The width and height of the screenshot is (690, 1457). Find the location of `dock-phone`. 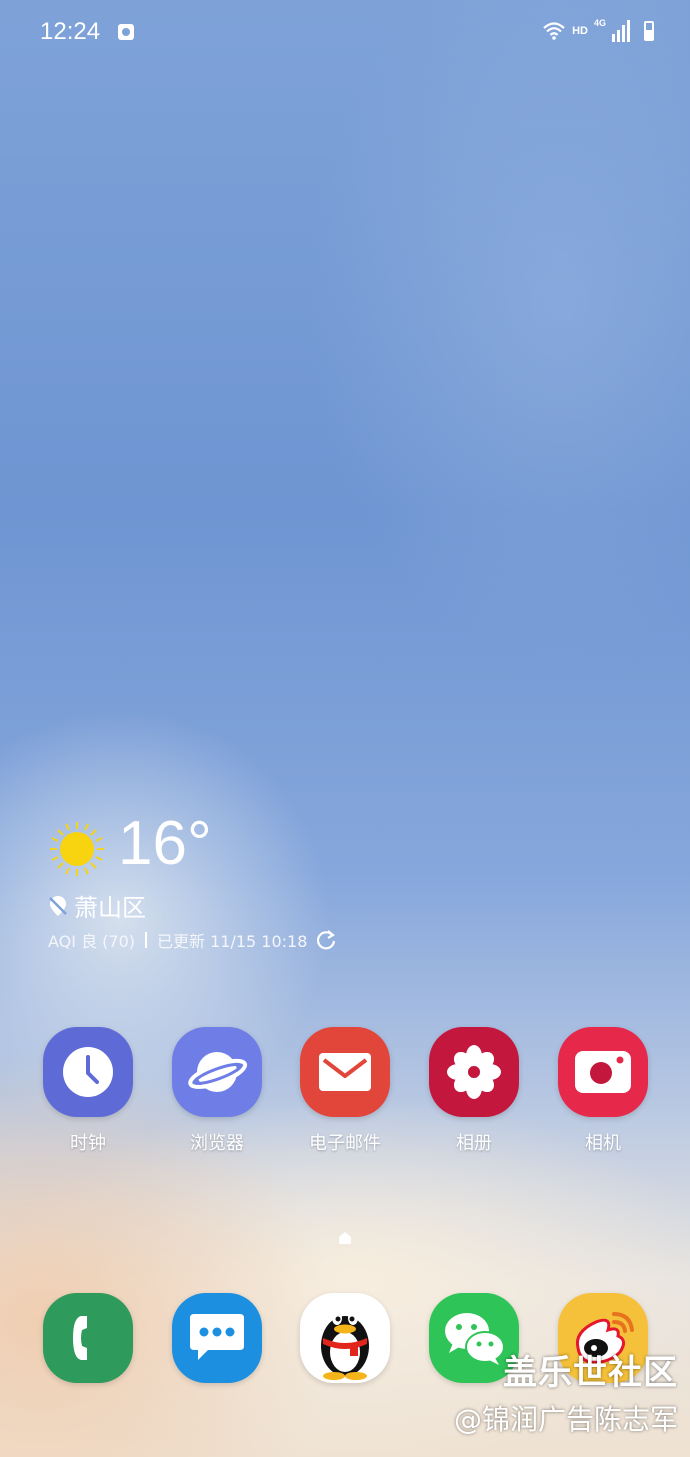

dock-phone is located at coordinates (88, 1338).